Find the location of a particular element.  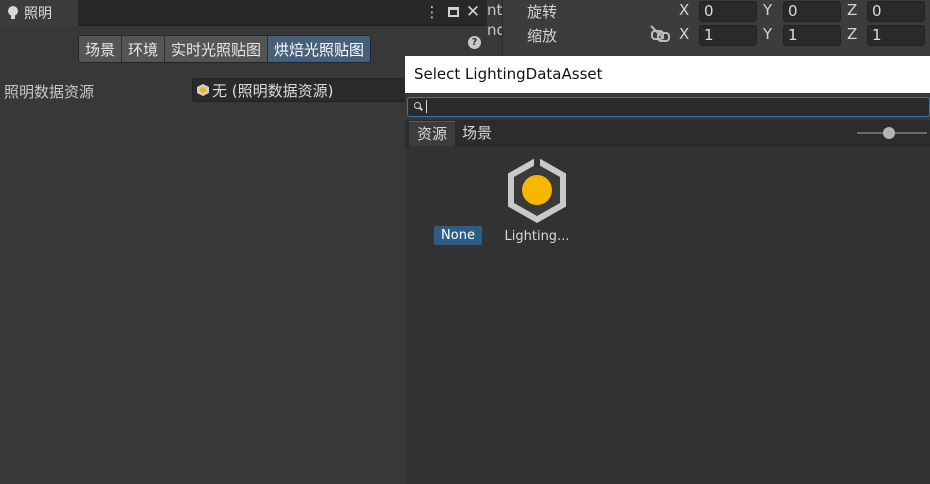

transform-inspector: 旋转 X 0 Y 0 Z 0 缩放 X 1 Y 1 Z 1 is located at coordinates (716, 28).